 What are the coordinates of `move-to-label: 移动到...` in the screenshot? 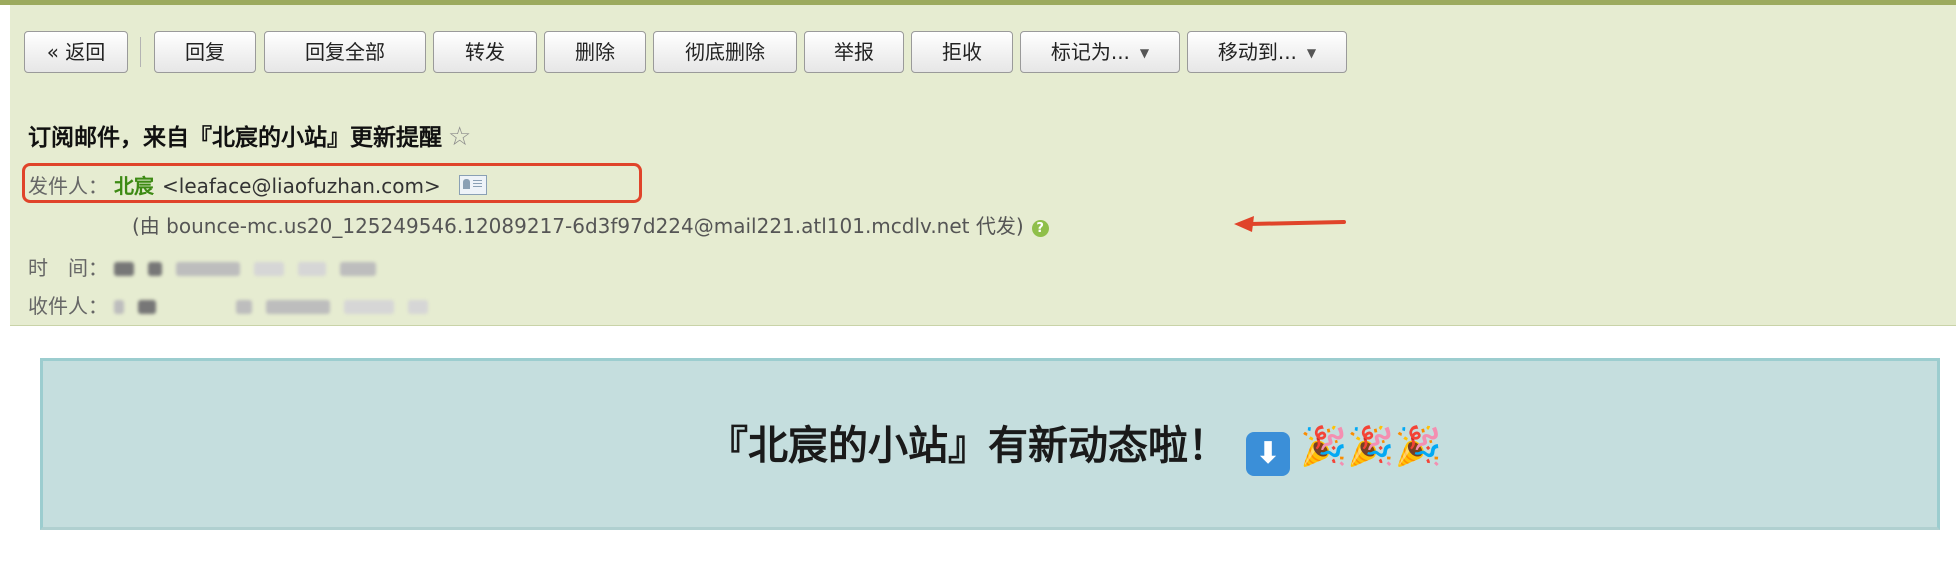 It's located at (1257, 52).